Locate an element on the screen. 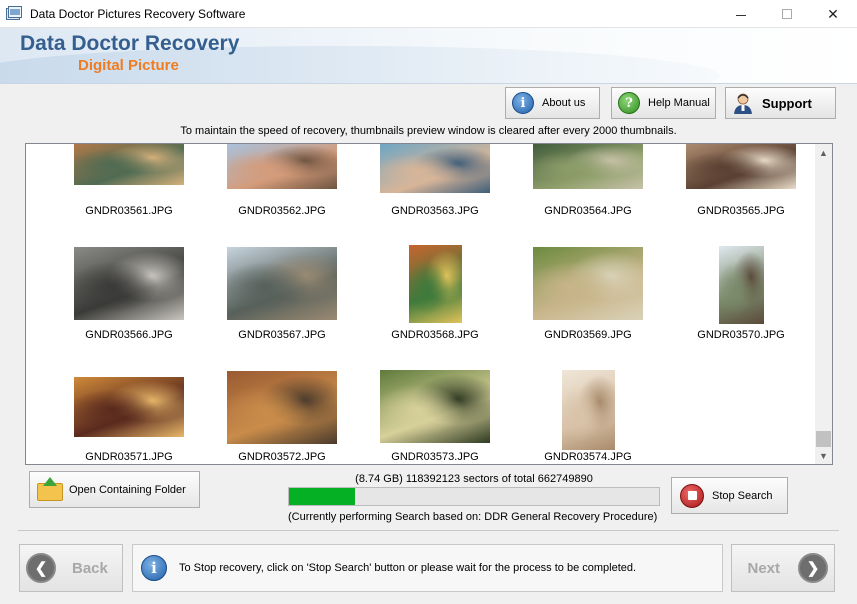 This screenshot has width=857, height=604. open-containing-folder-button: Open Containing Folder is located at coordinates (114, 489).